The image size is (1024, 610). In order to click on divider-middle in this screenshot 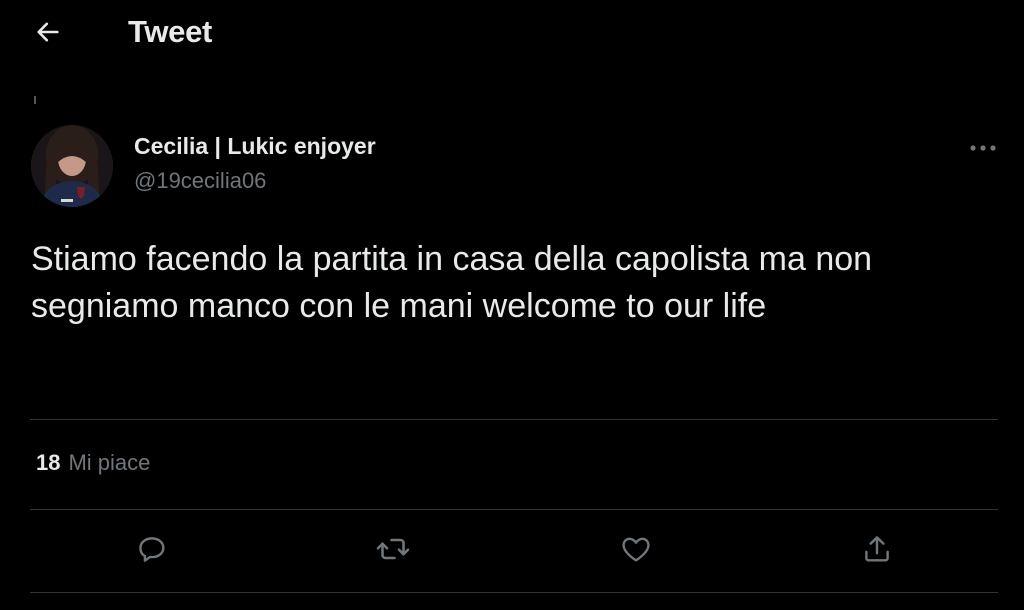, I will do `click(514, 509)`.